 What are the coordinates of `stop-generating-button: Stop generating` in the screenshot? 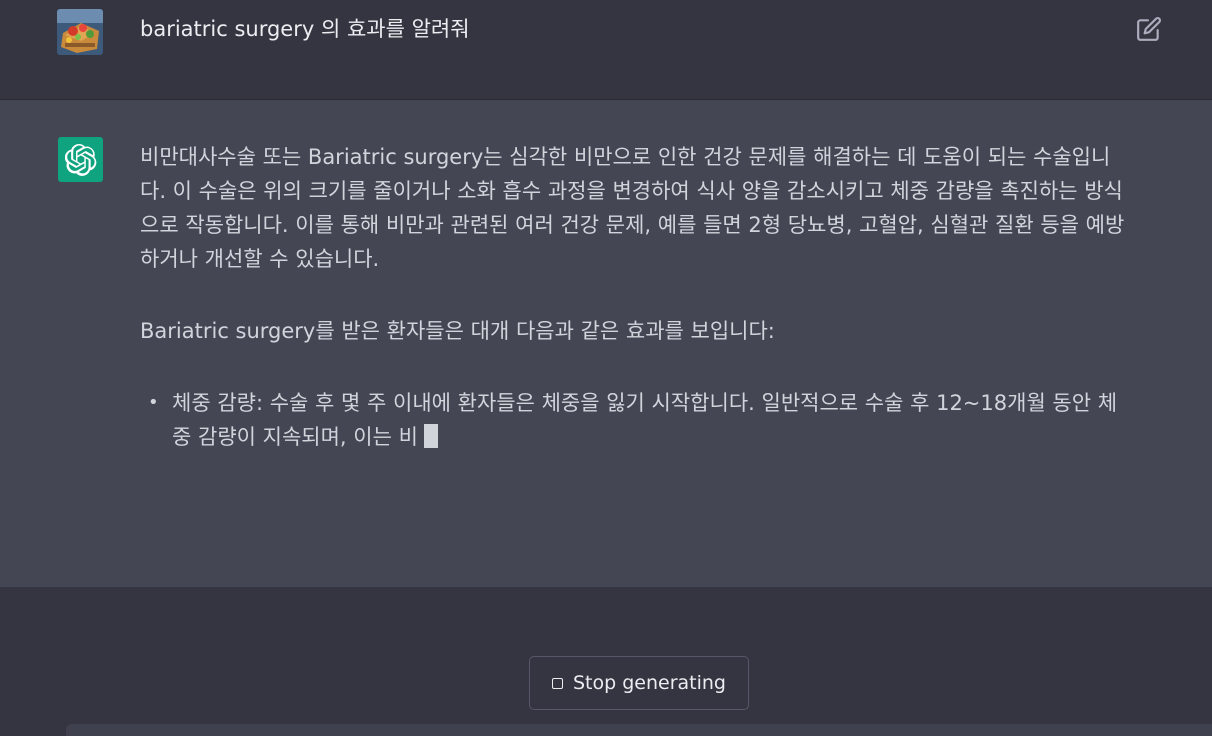 It's located at (639, 683).